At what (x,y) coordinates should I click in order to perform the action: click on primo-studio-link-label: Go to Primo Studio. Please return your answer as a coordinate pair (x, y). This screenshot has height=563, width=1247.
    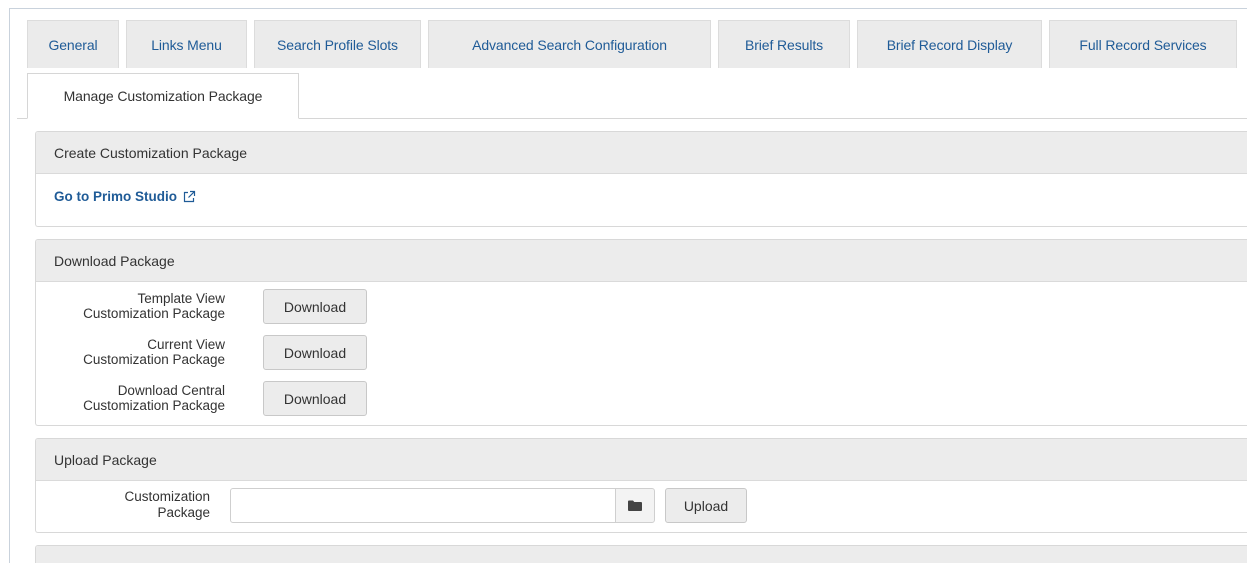
    Looking at the image, I should click on (115, 196).